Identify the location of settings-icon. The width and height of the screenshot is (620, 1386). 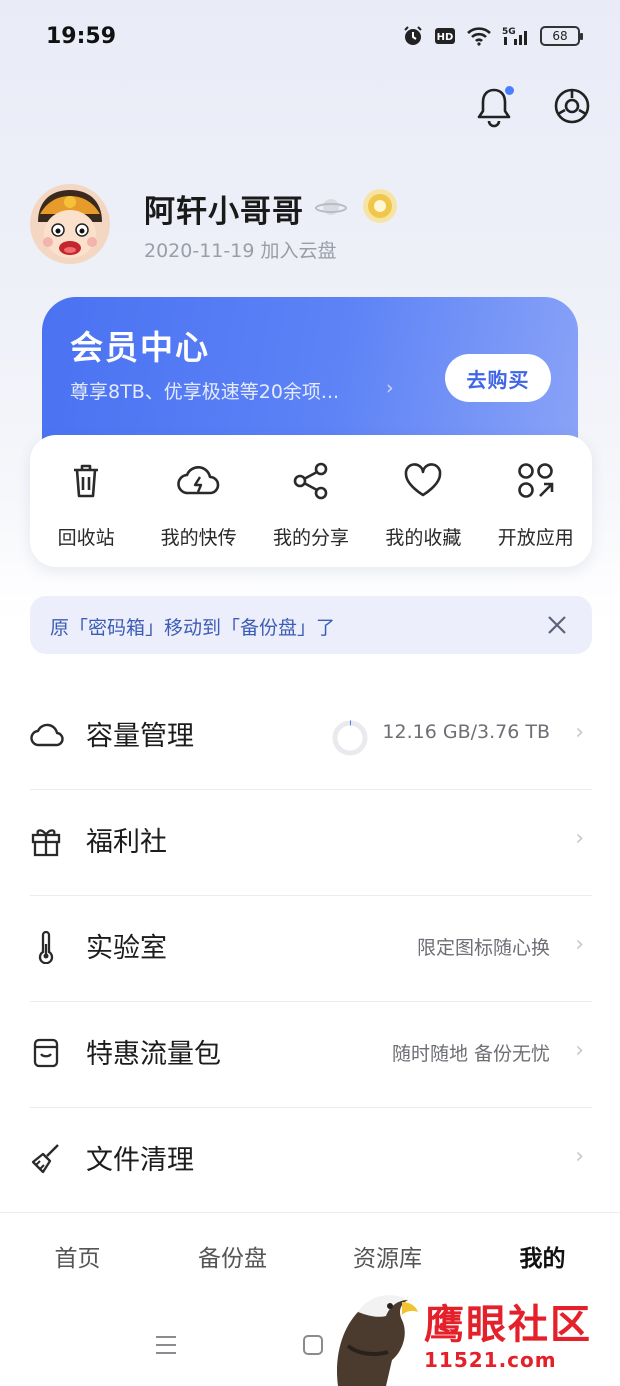
(572, 106).